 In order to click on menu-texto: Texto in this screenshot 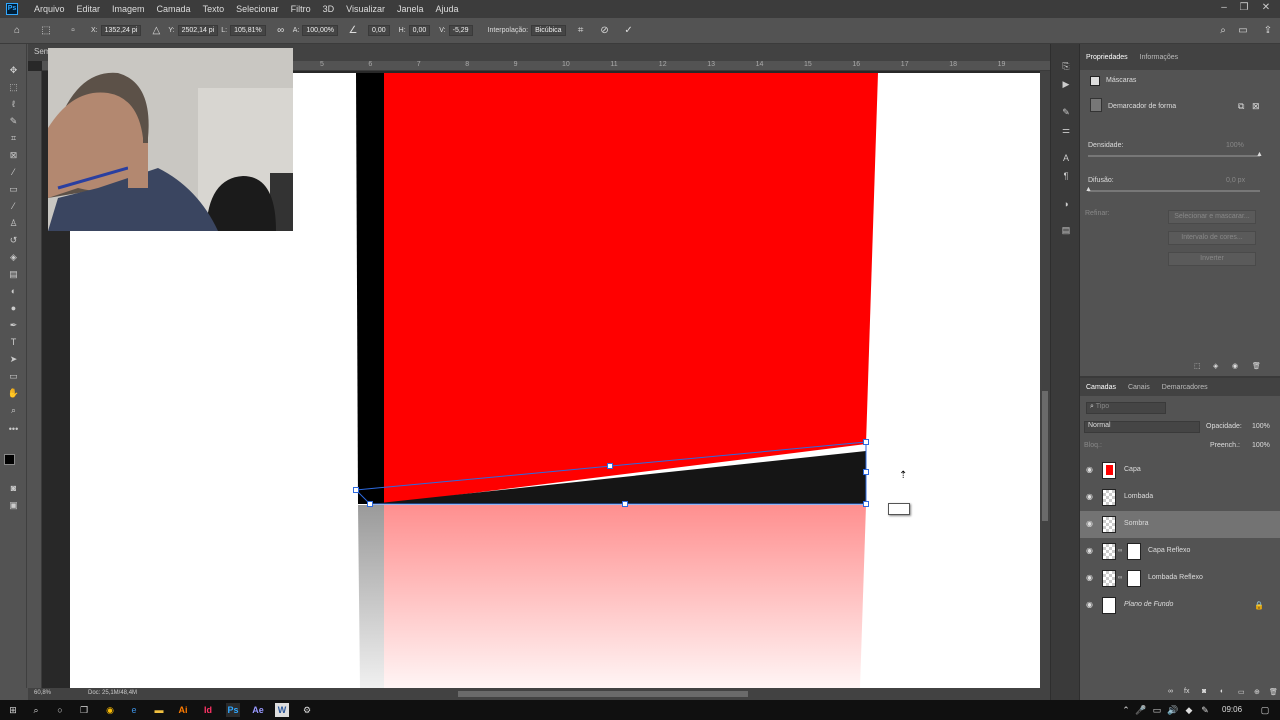, I will do `click(214, 9)`.